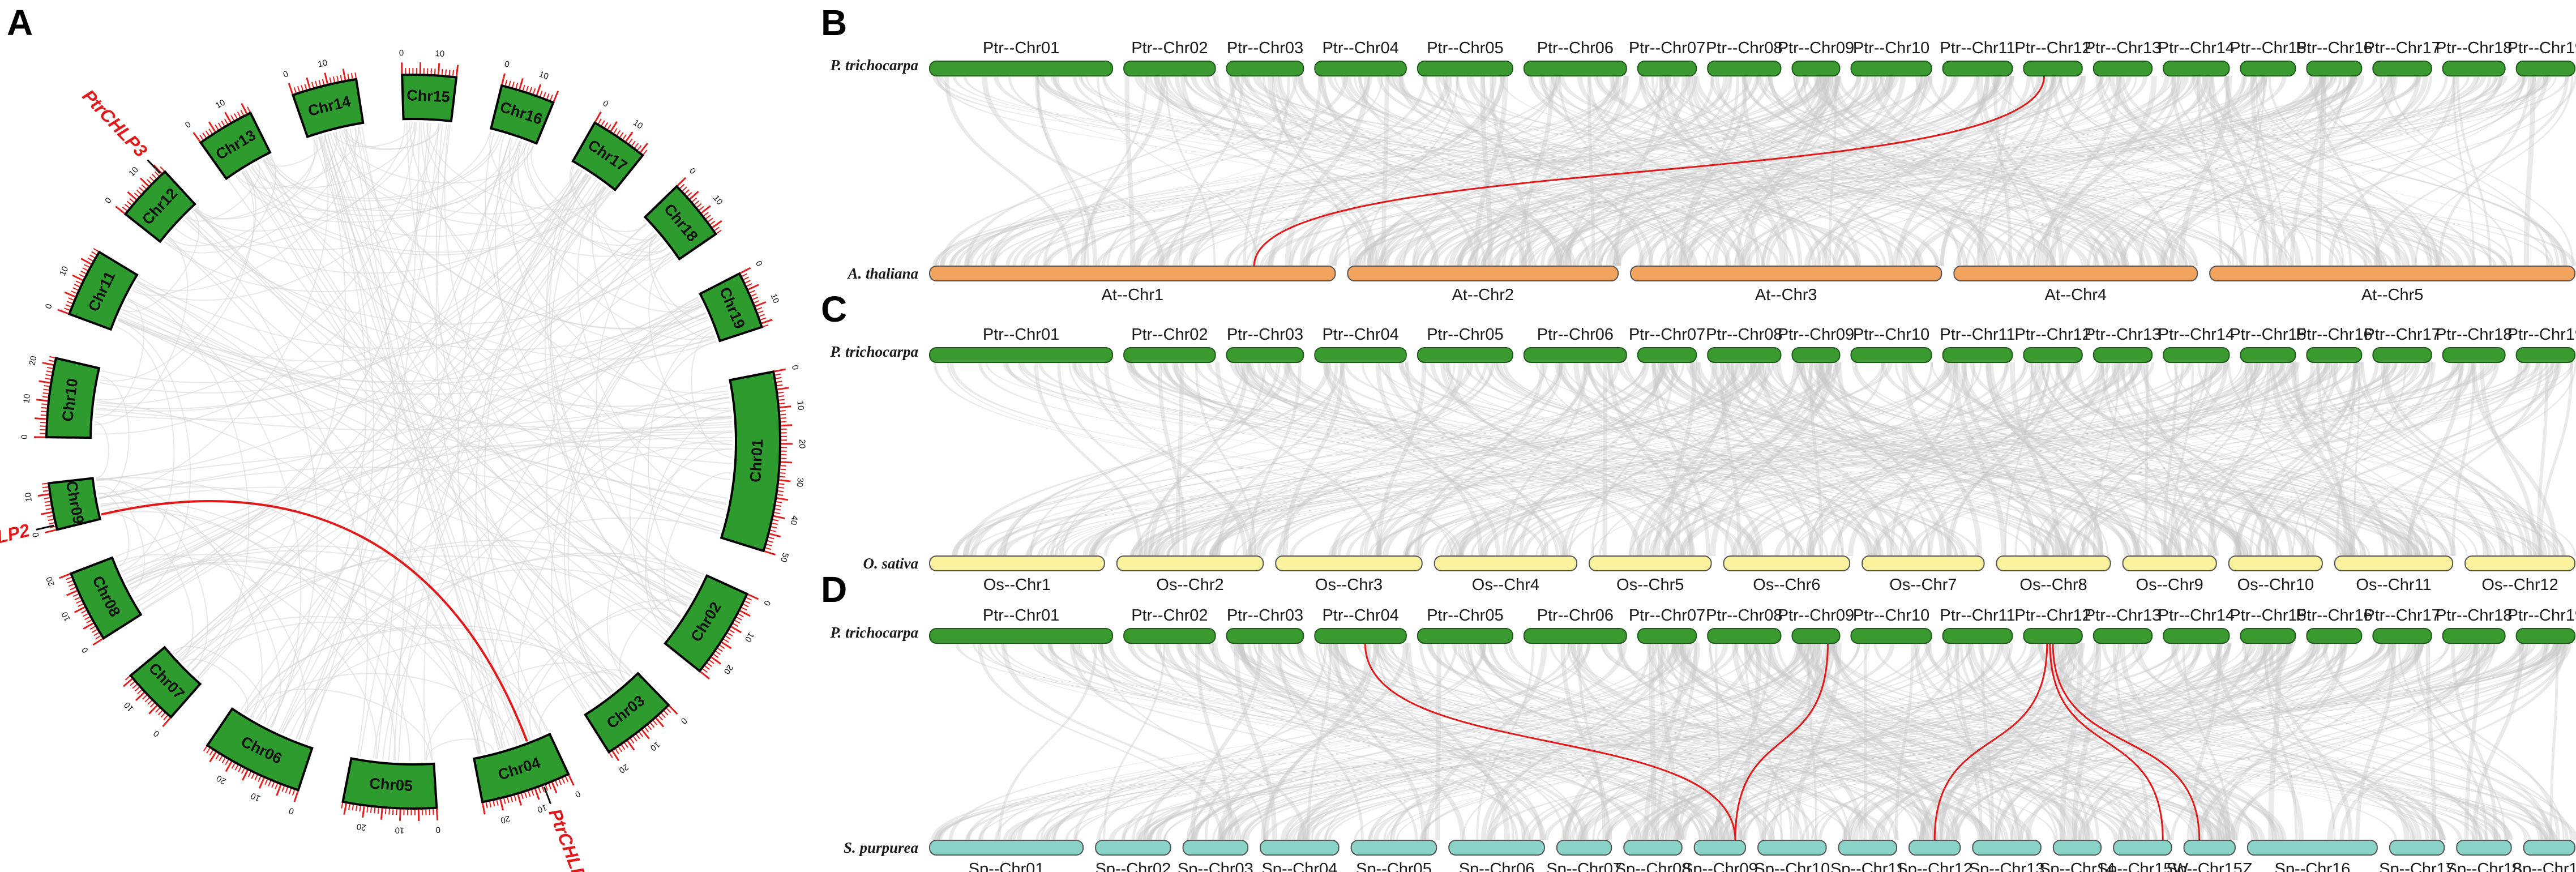  What do you see at coordinates (2402, 335) in the screenshot?
I see `ptr-chromosome-label: Ptr--Chr17` at bounding box center [2402, 335].